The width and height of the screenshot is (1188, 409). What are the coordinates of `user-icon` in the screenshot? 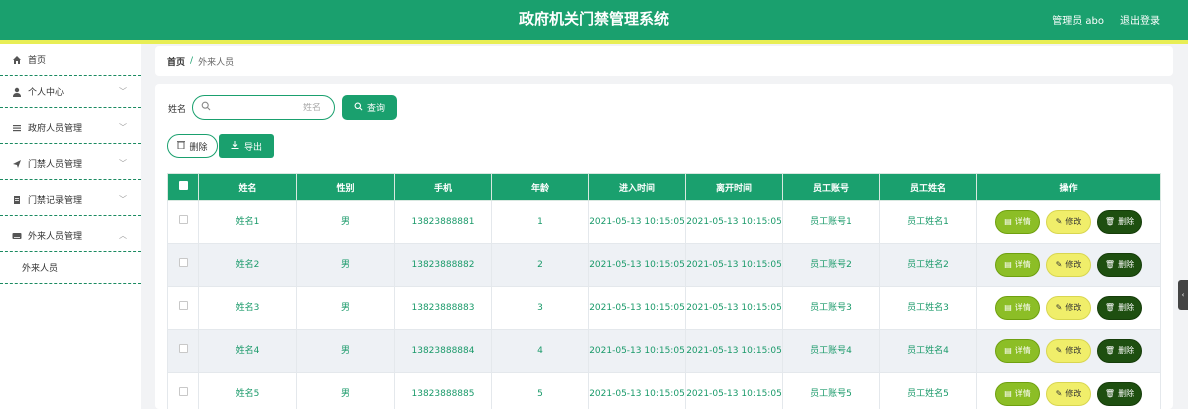 It's located at (17, 92).